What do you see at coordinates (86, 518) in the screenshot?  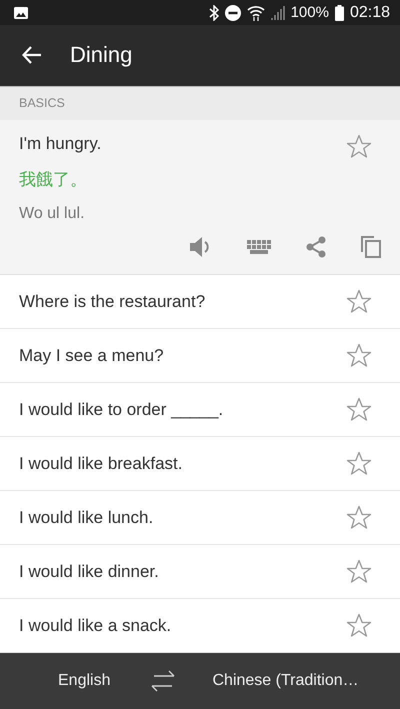 I see `phrase-text: I would like lunch.` at bounding box center [86, 518].